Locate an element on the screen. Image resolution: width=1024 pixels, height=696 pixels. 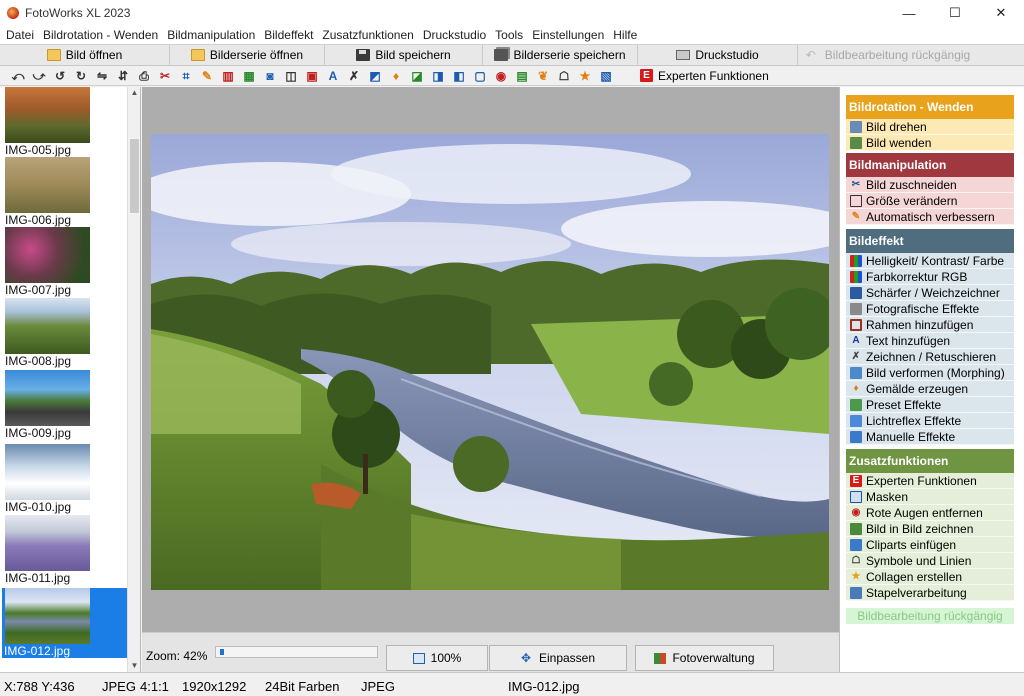
bild-wenden-item: Bild wenden is located at coordinates (930, 143).